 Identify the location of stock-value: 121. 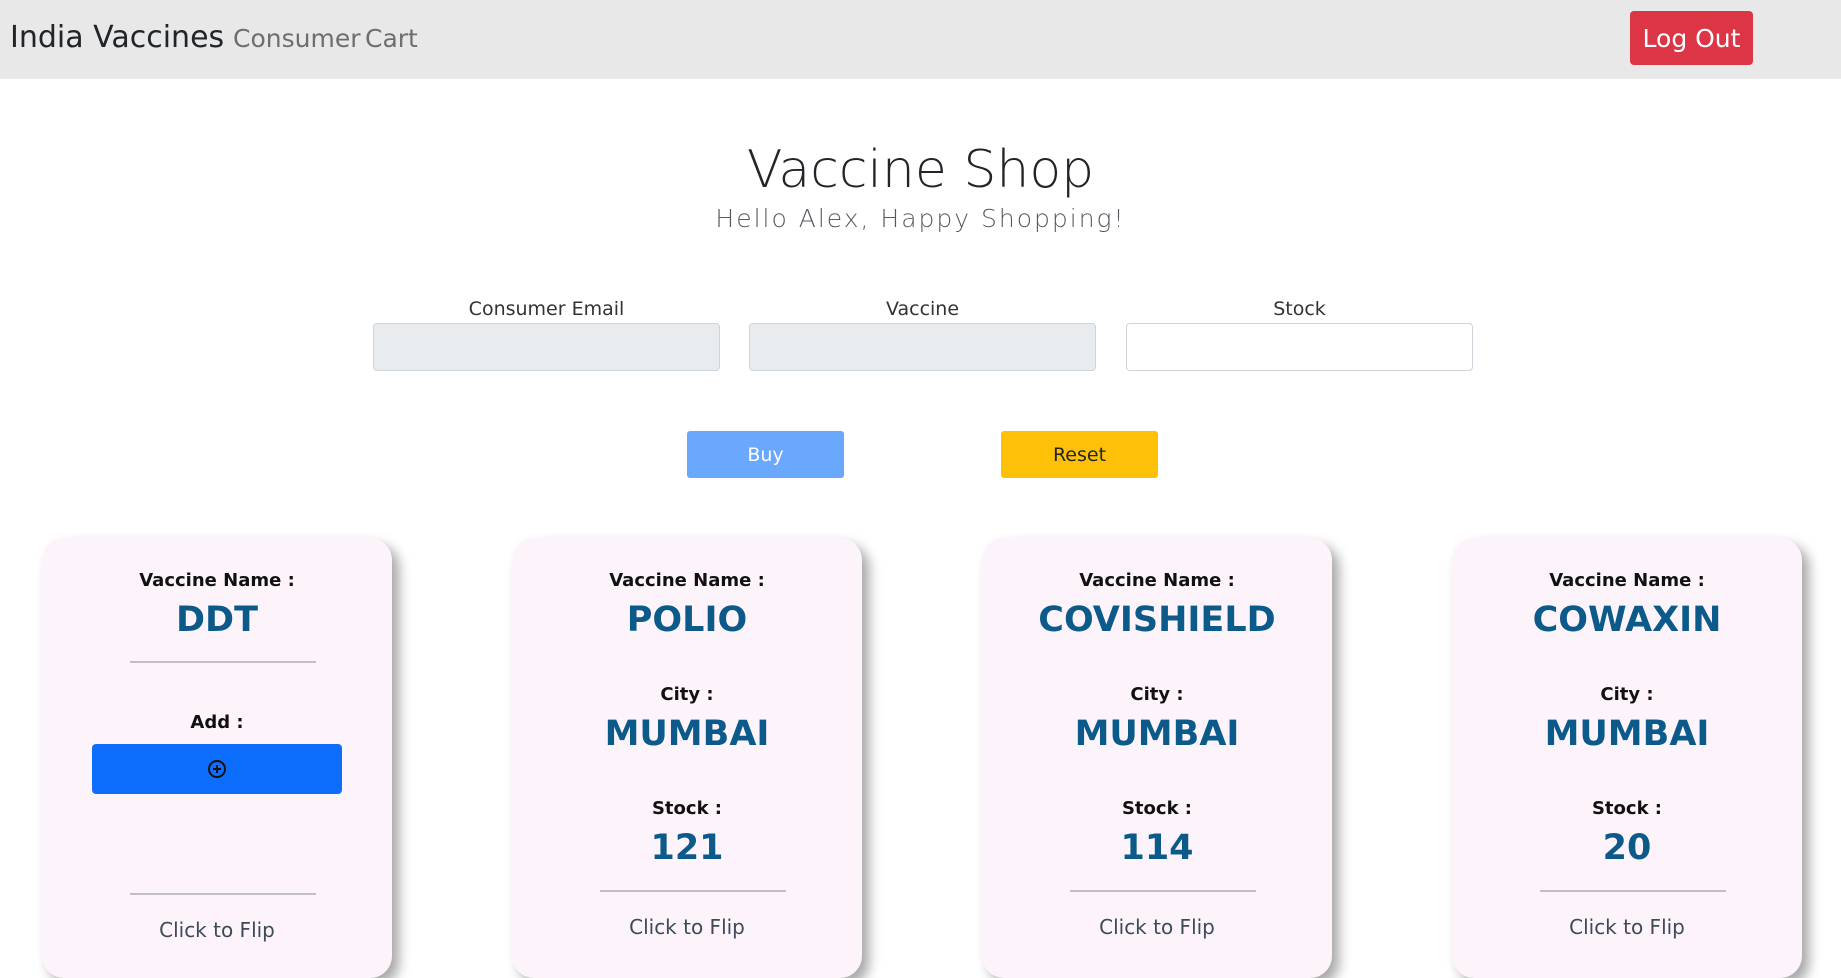
(687, 848).